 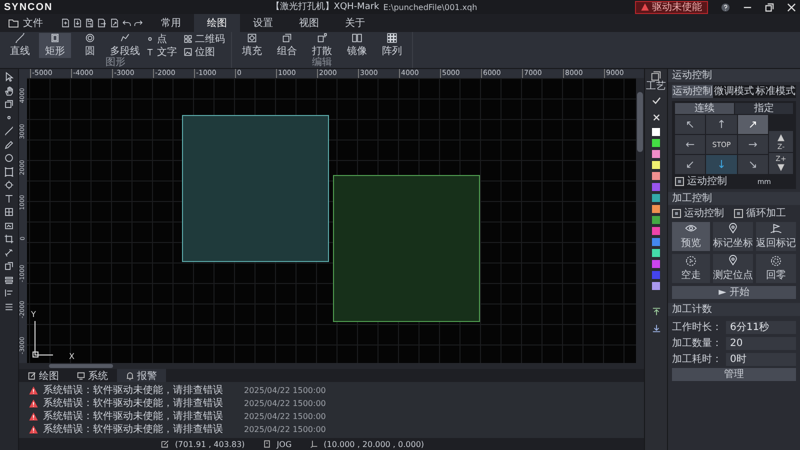 What do you see at coordinates (217, 23) in the screenshot?
I see `ribbon-tab: 绘图` at bounding box center [217, 23].